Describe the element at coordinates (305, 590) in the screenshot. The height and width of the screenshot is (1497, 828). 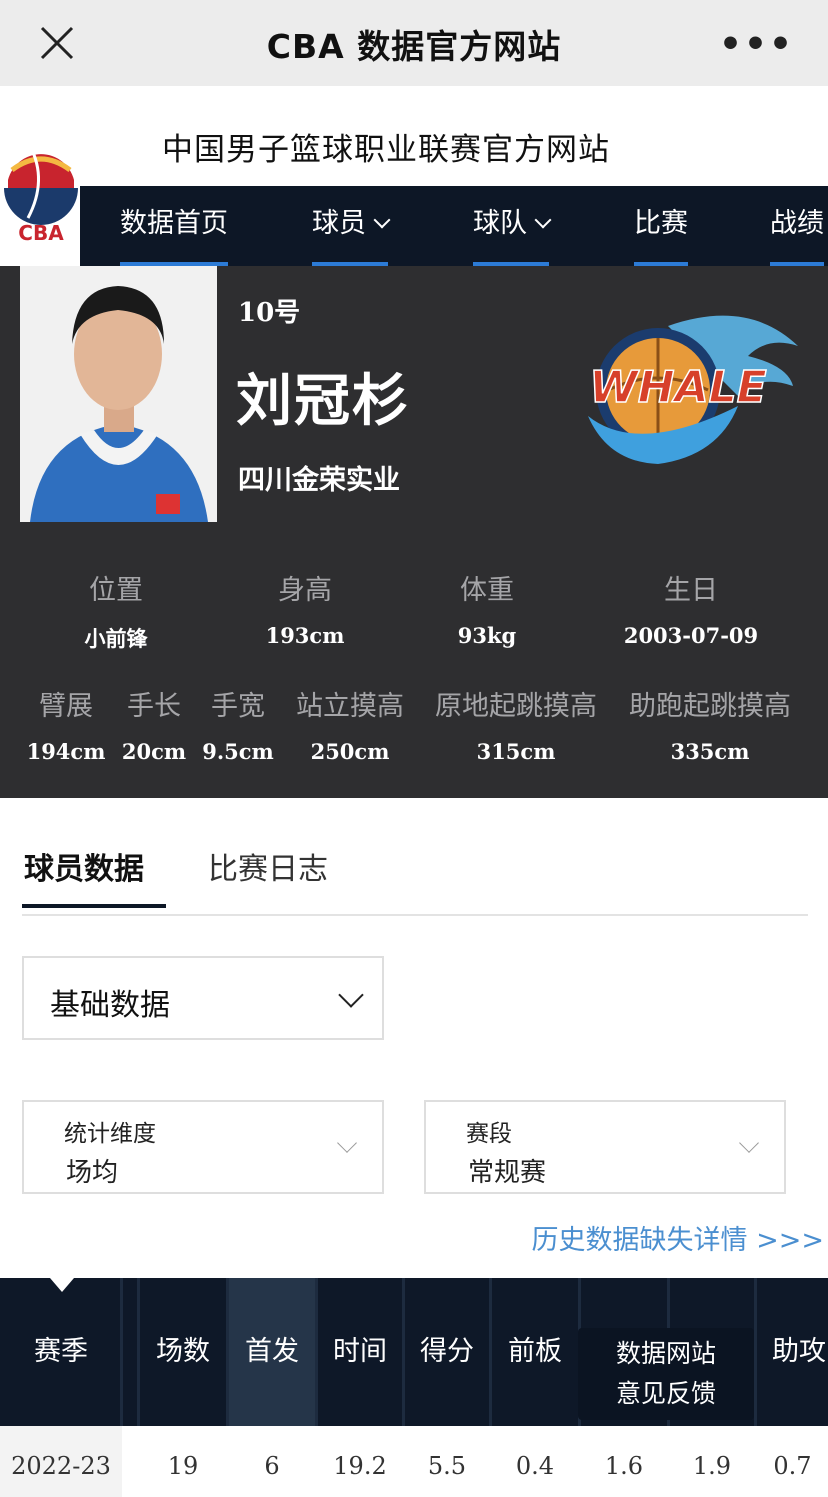
I see `attr-label: 身高` at that location.